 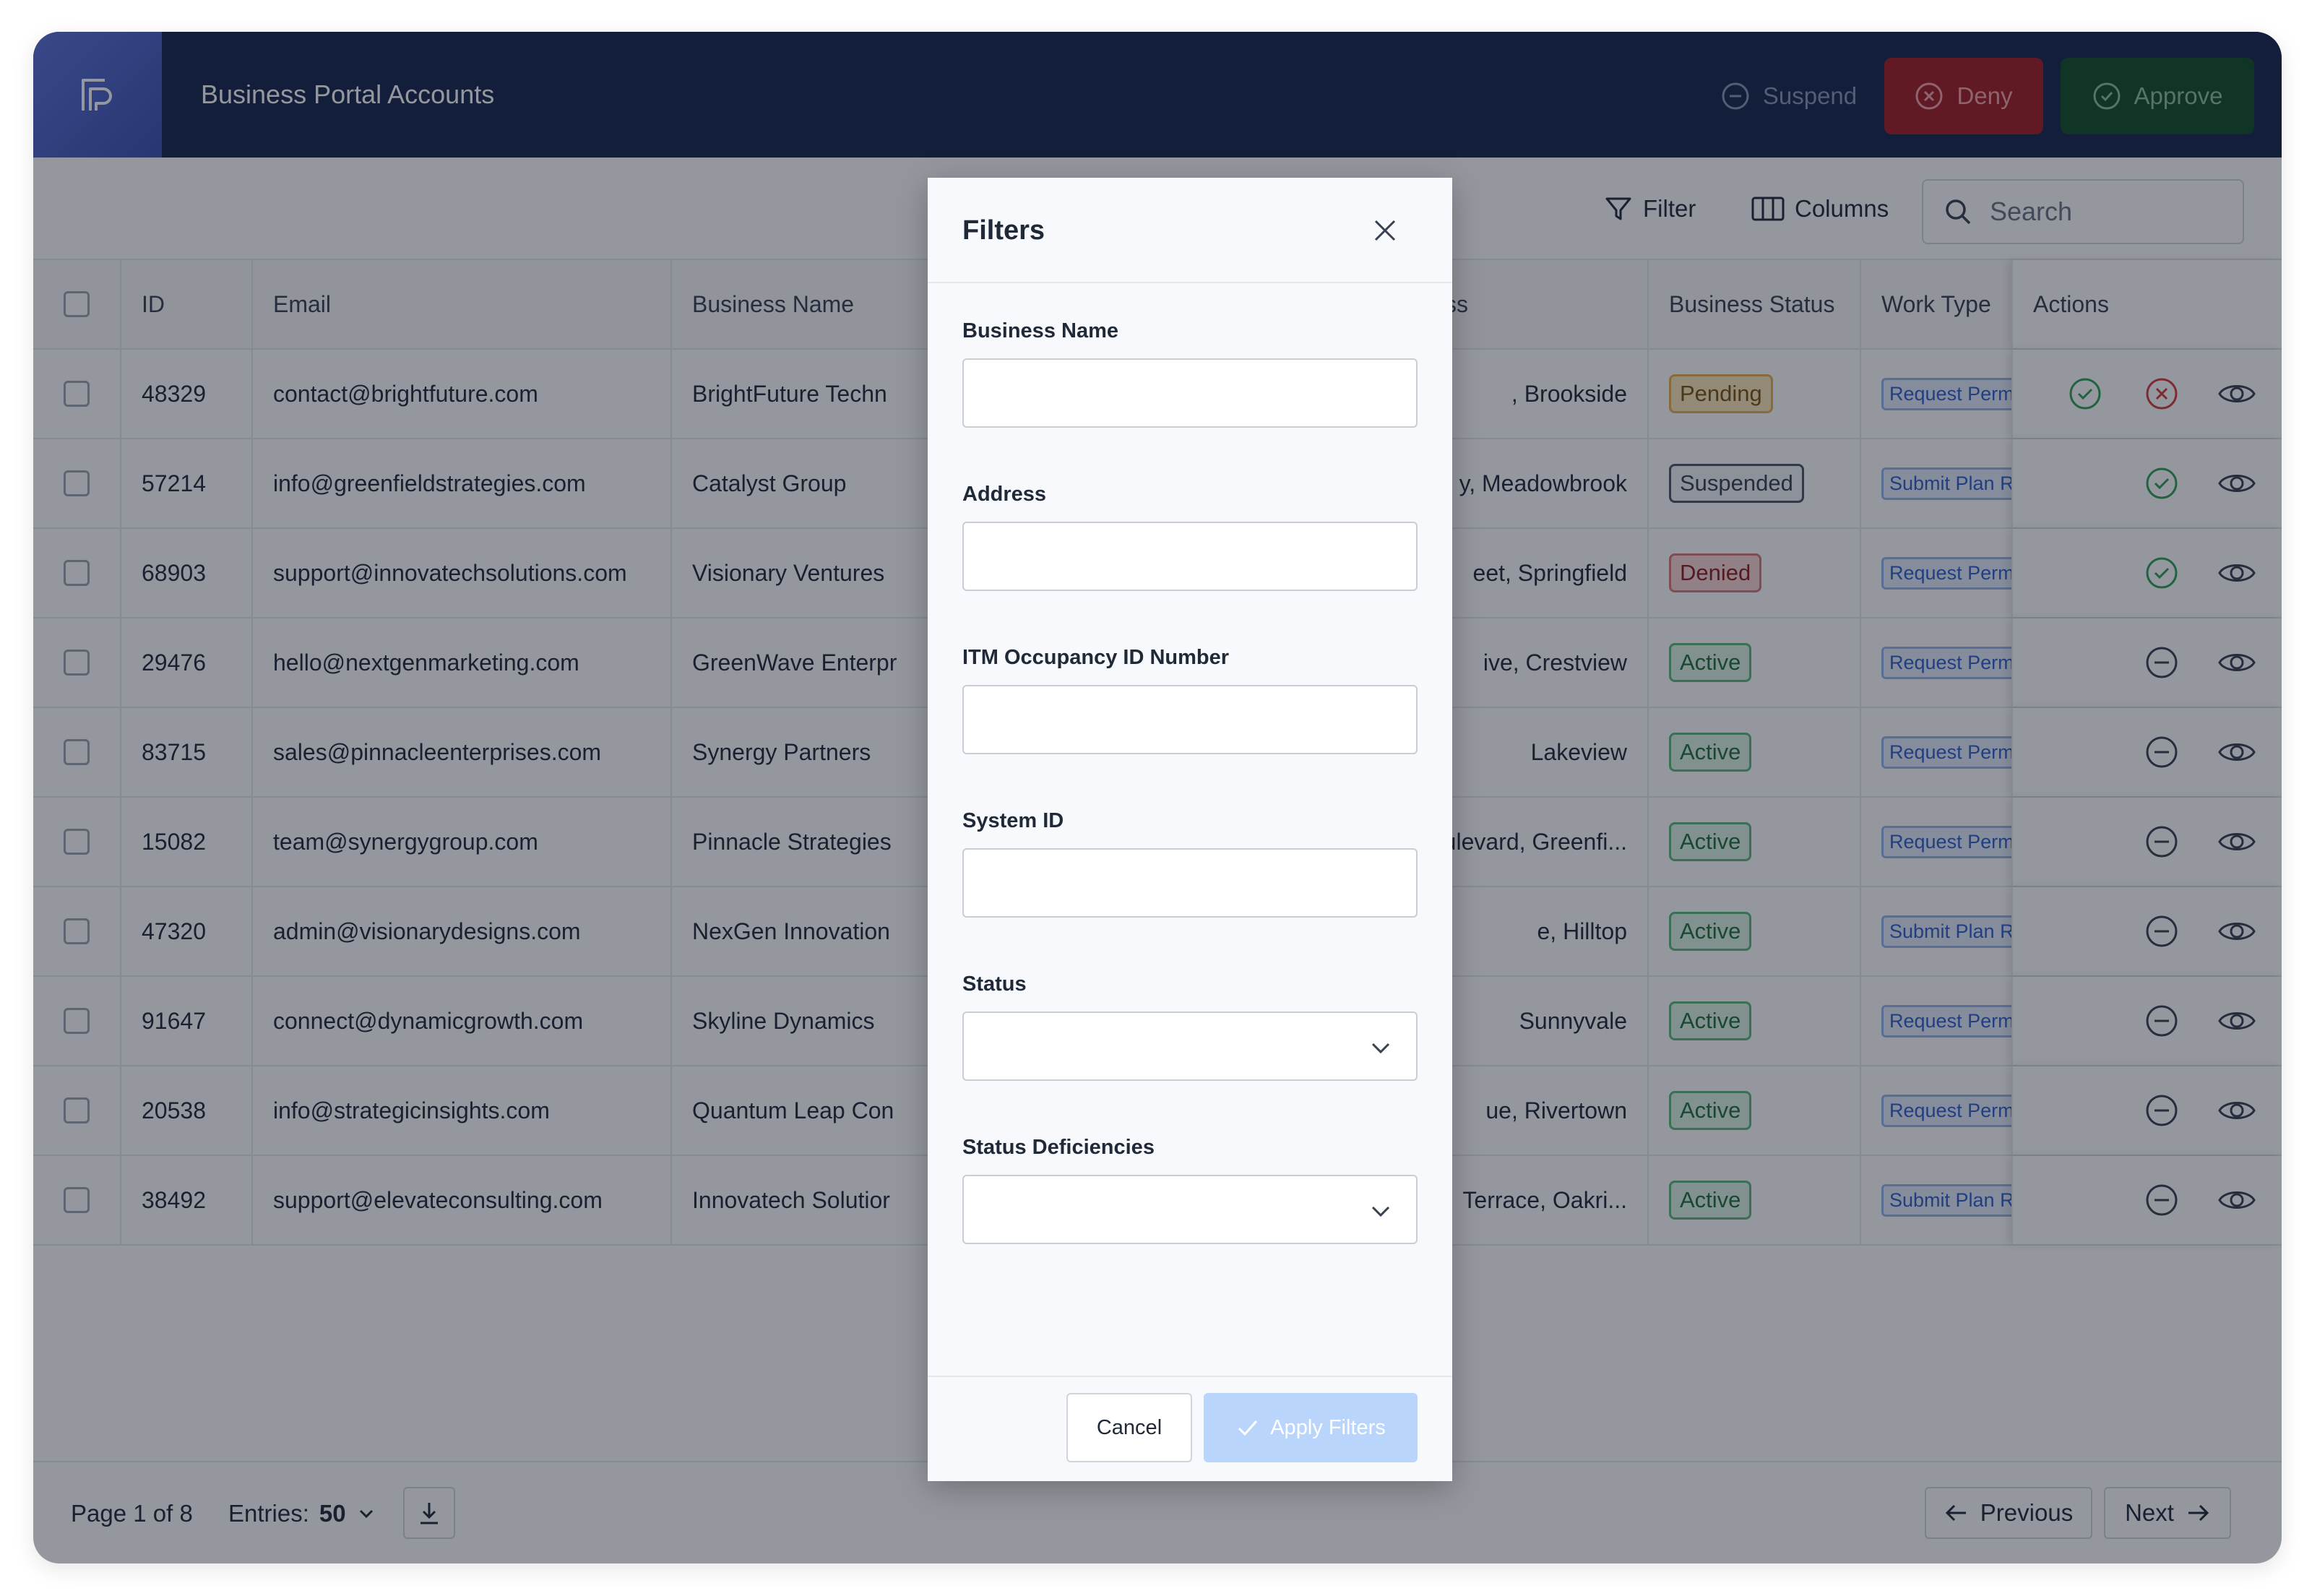 I want to click on address-label: Address, so click(x=1004, y=494).